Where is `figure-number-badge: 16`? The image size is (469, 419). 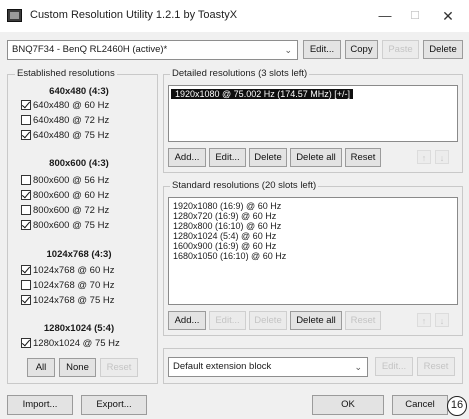
figure-number-badge: 16 is located at coordinates (457, 406).